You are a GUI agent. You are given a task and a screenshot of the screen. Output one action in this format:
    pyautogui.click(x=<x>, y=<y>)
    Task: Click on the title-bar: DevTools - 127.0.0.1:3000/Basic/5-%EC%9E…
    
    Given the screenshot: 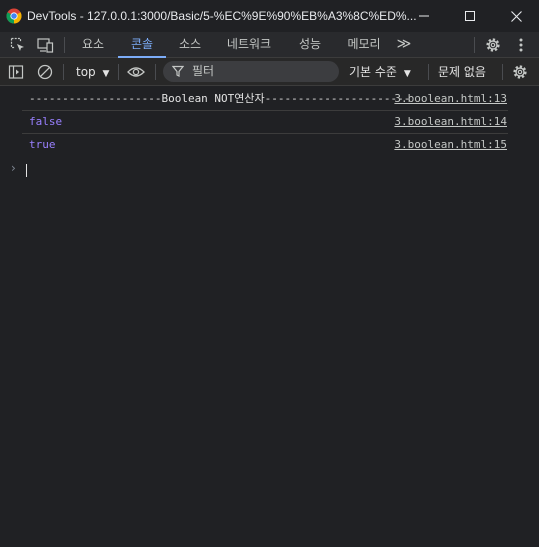 What is the action you would take?
    pyautogui.click(x=269, y=16)
    